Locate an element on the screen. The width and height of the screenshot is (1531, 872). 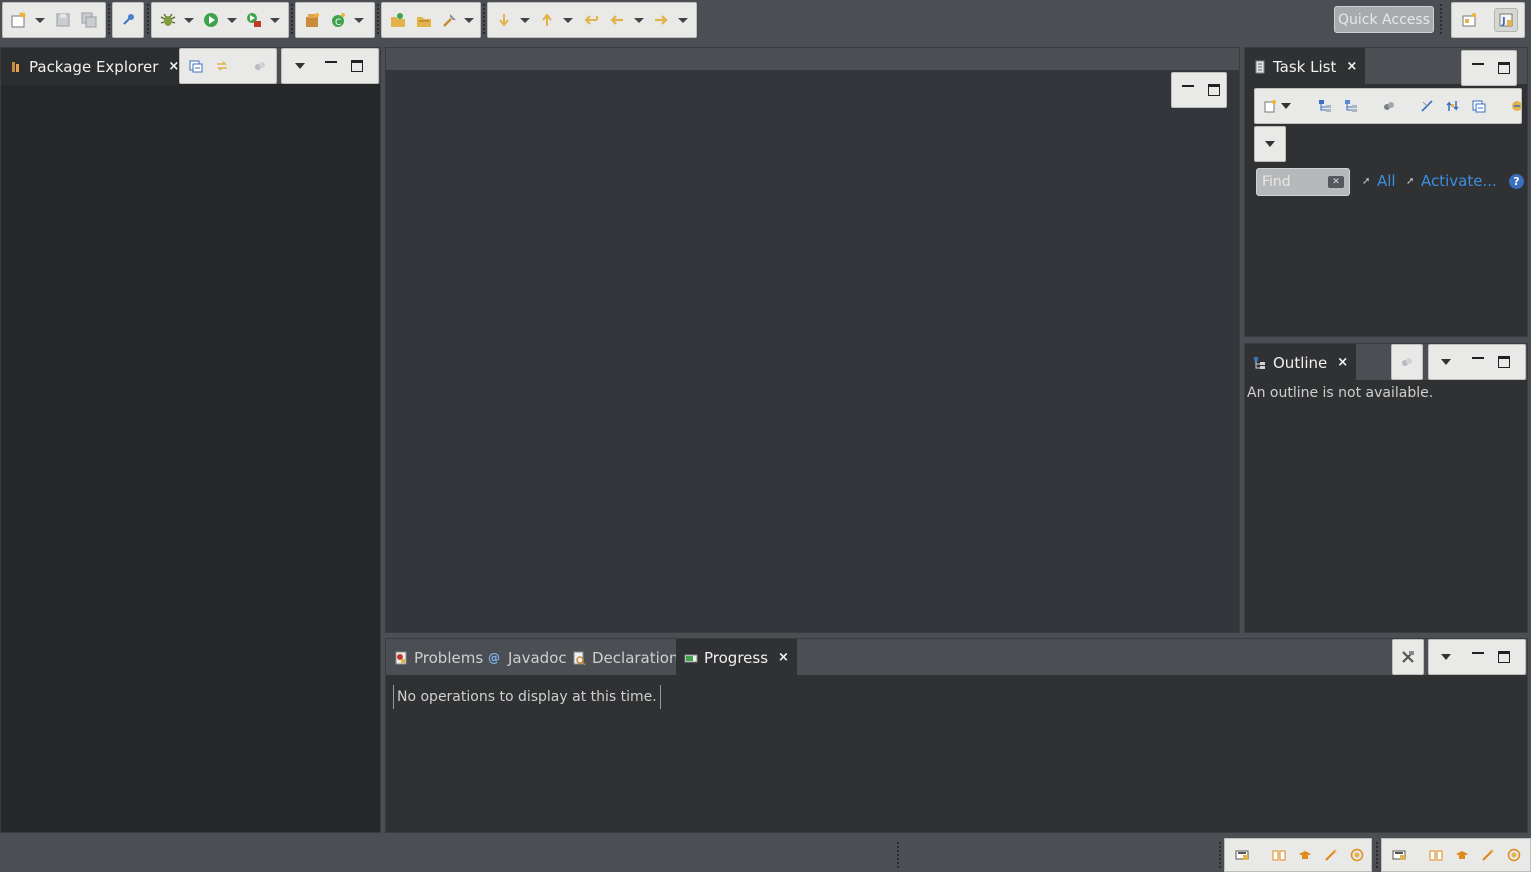
next-annotation-icon is located at coordinates (504, 20).